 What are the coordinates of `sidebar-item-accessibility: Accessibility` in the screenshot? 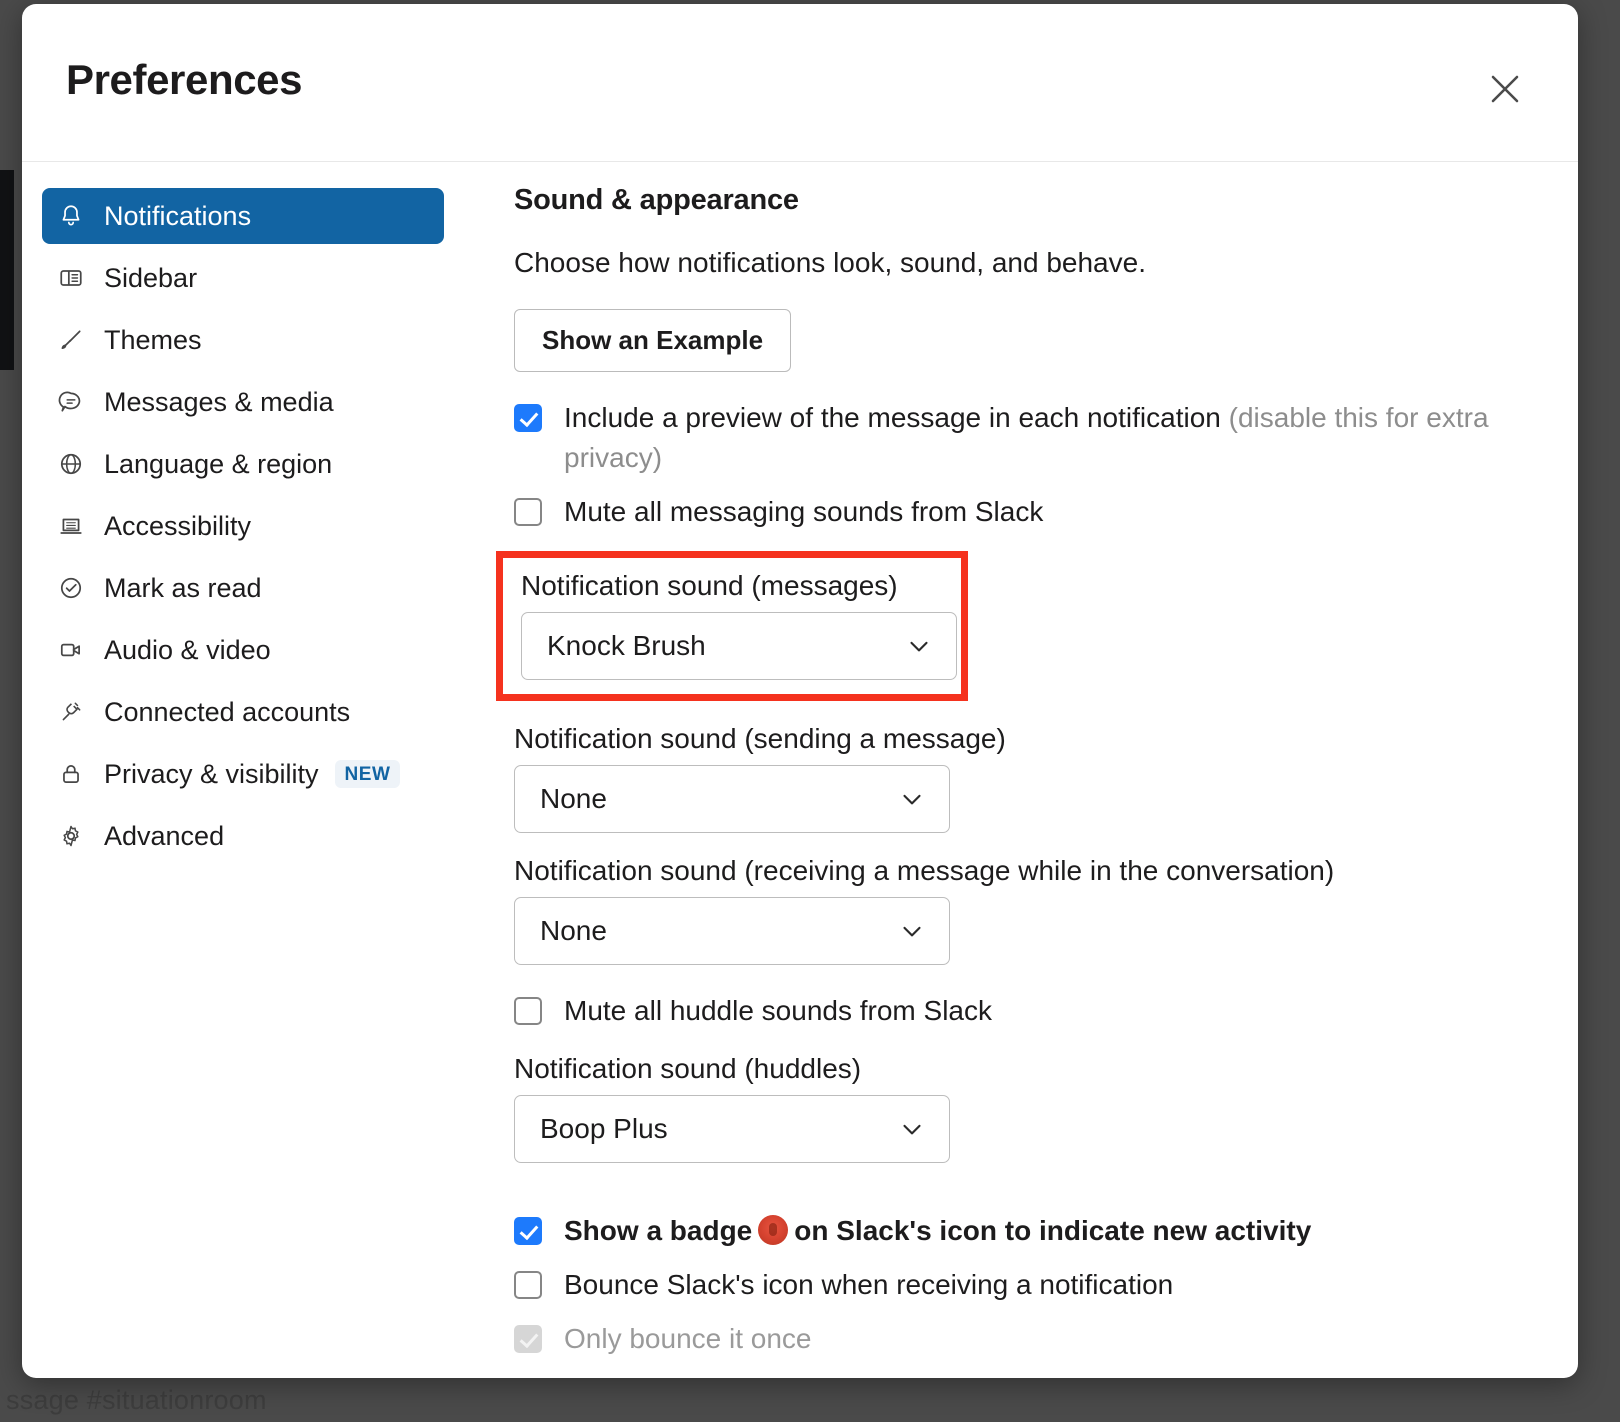 It's located at (243, 526).